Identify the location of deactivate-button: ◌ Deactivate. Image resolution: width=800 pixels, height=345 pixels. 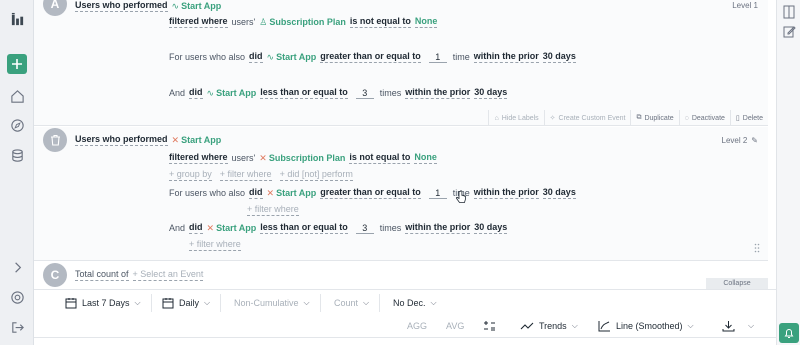
(704, 118).